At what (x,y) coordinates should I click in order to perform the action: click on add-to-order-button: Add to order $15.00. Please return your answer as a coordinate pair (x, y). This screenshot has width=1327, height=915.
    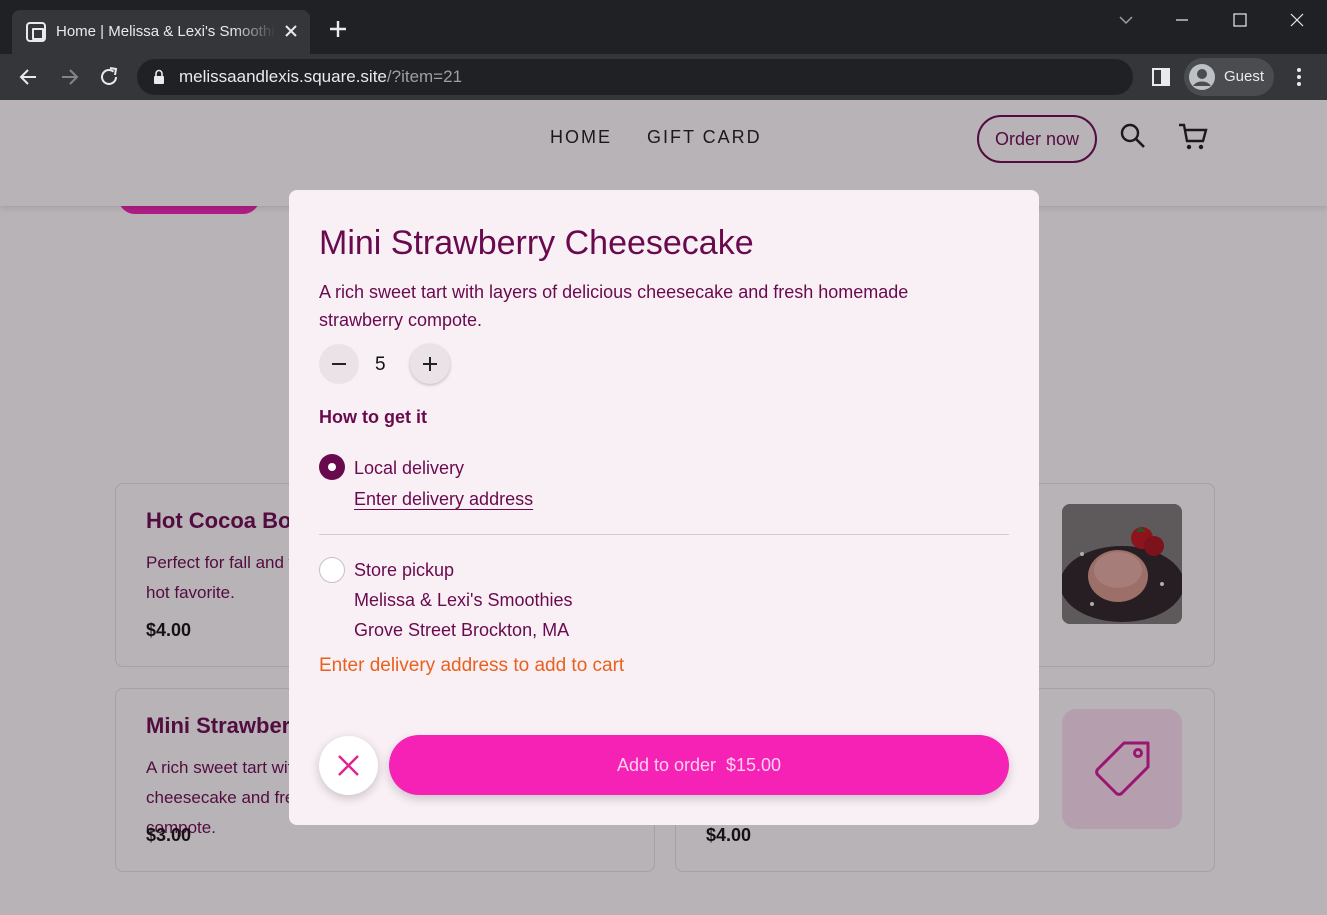
    Looking at the image, I should click on (699, 765).